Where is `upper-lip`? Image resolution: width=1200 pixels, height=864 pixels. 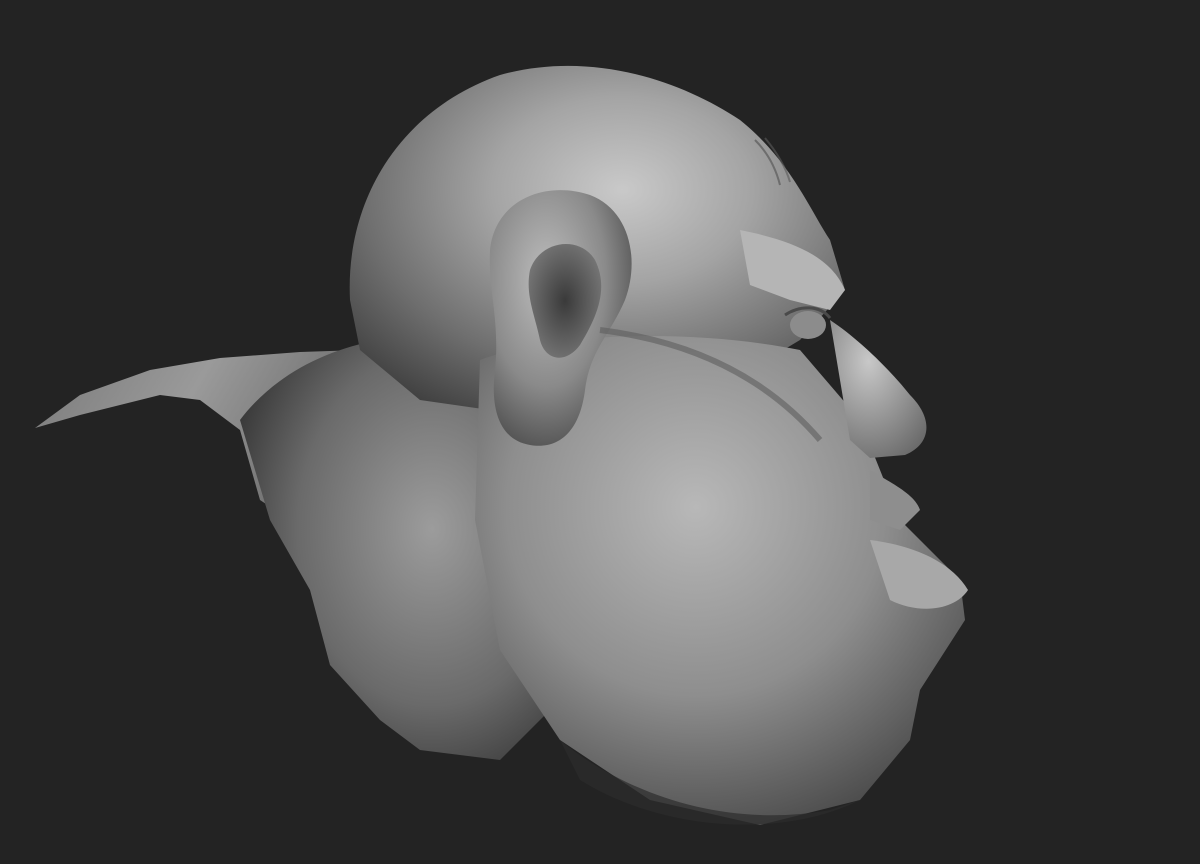 upper-lip is located at coordinates (895, 500).